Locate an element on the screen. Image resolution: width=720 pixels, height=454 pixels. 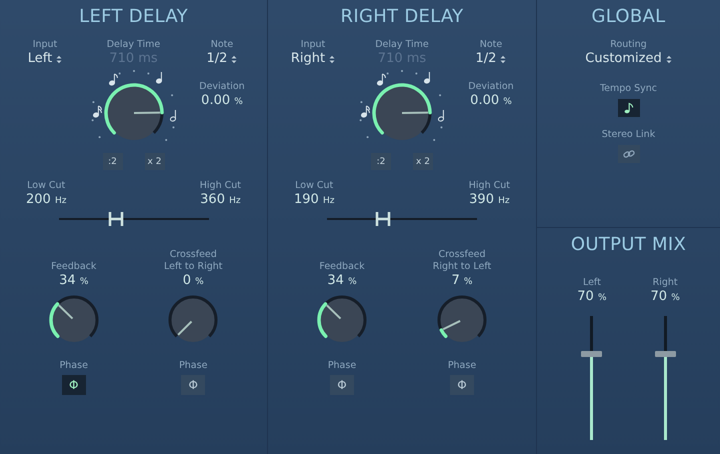
section-title: GLOBAL is located at coordinates (629, 16).